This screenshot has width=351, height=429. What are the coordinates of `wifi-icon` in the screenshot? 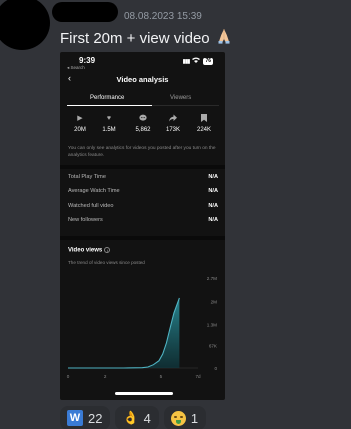 It's located at (196, 61).